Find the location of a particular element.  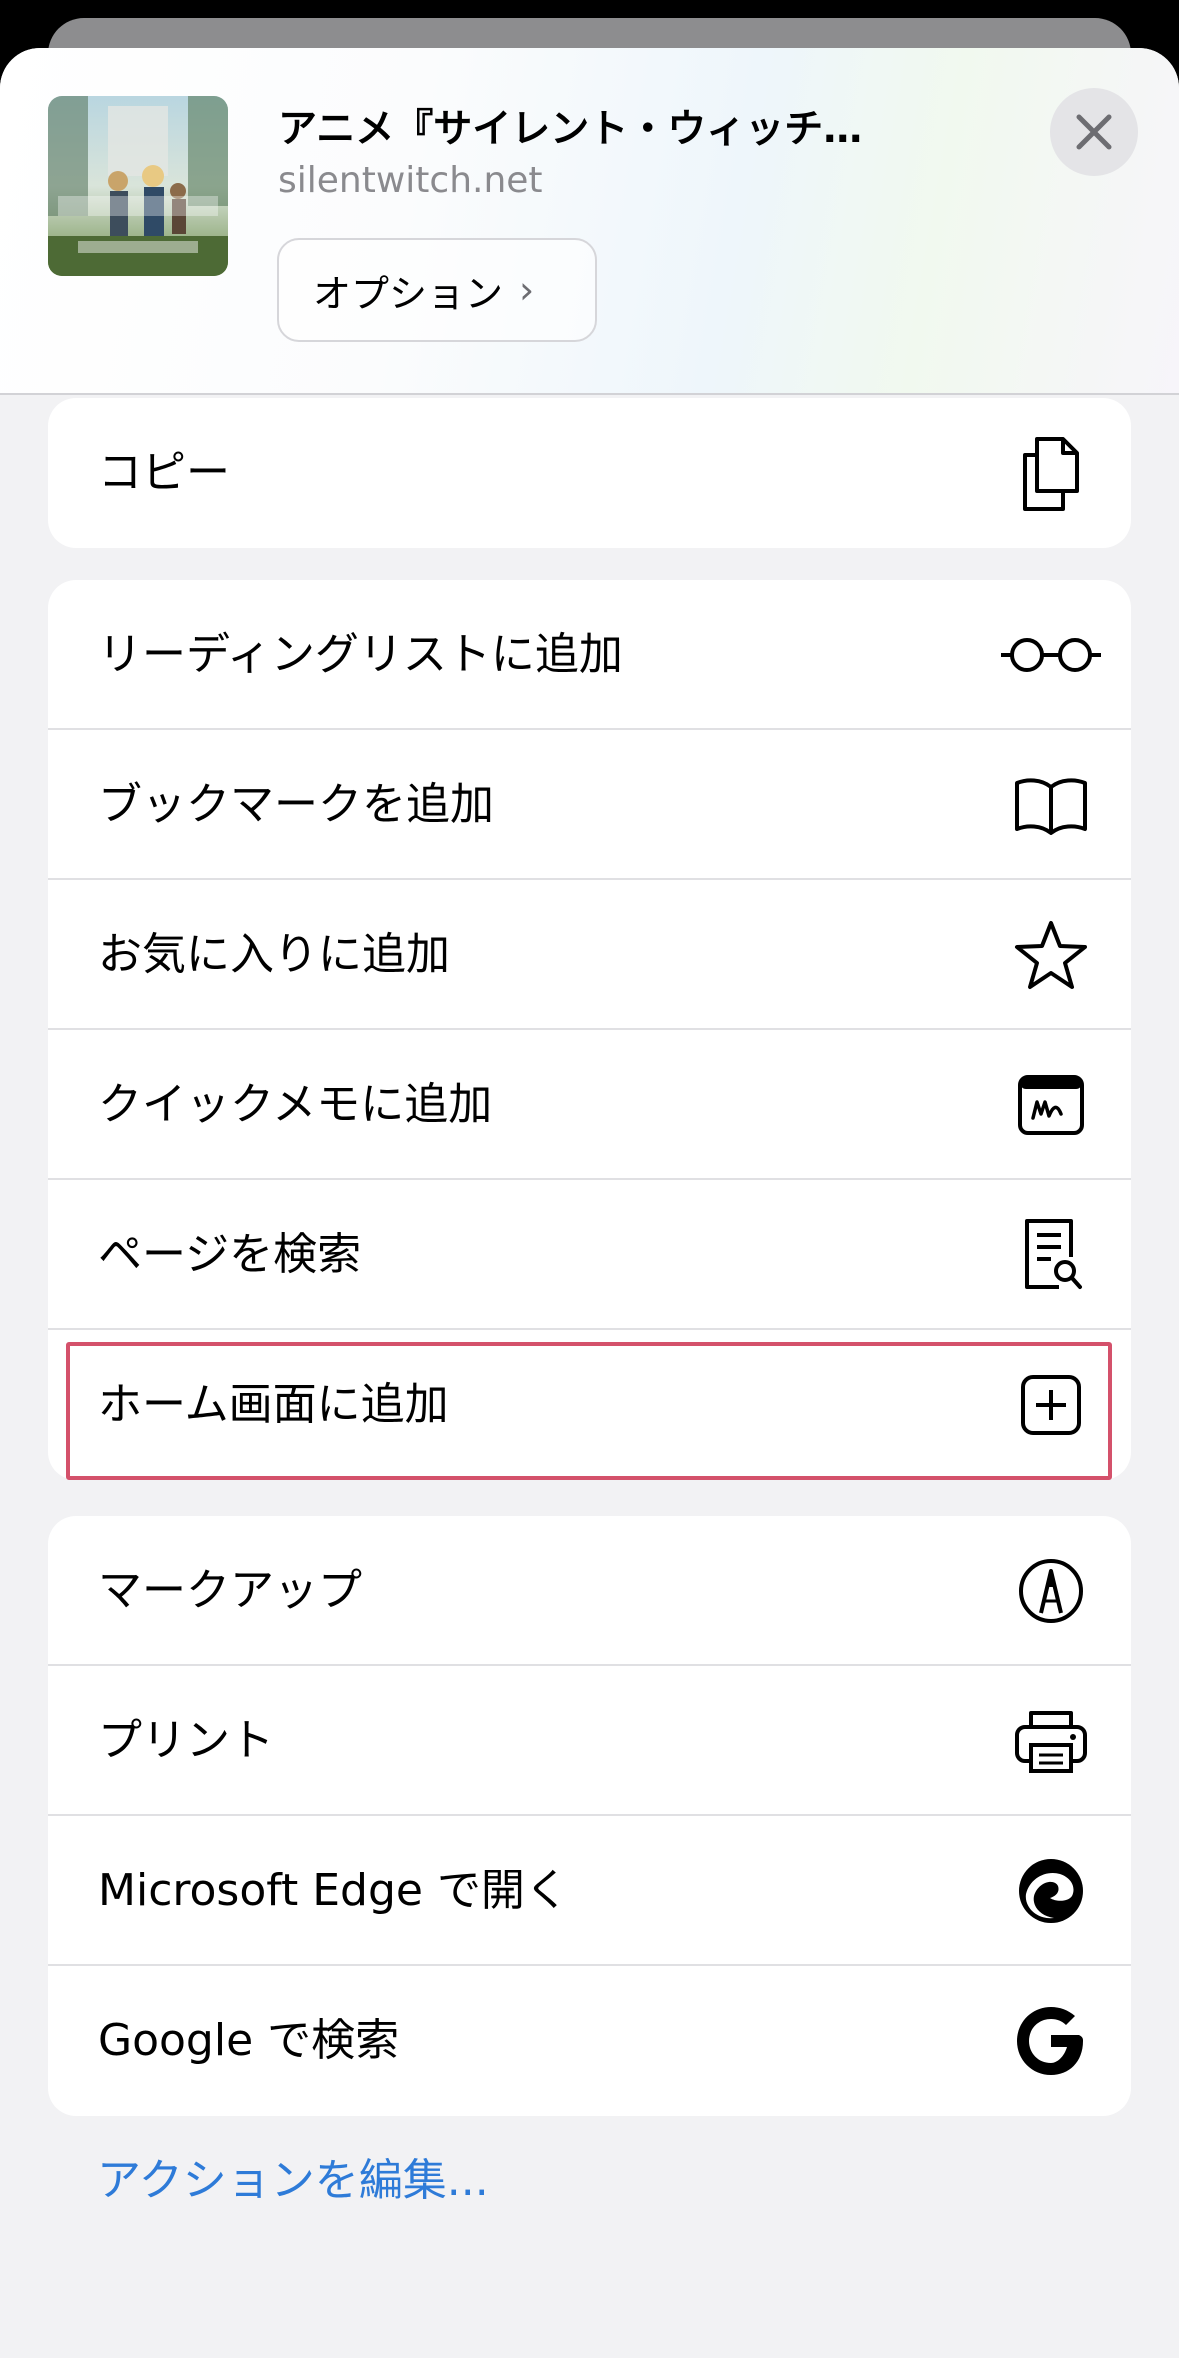

action-label: ページを検索 is located at coordinates (230, 1254).